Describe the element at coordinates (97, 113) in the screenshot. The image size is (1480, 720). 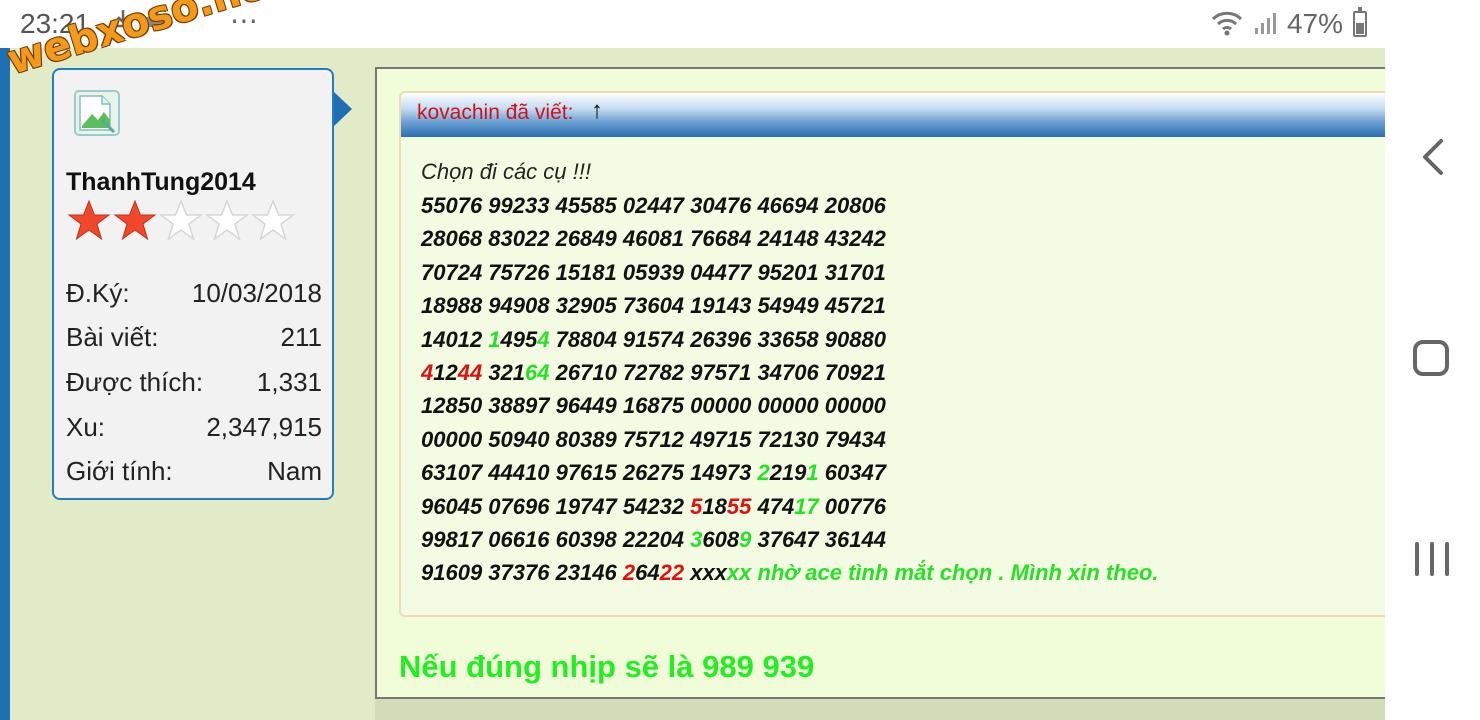
I see `avatar-broken-image-icon` at that location.